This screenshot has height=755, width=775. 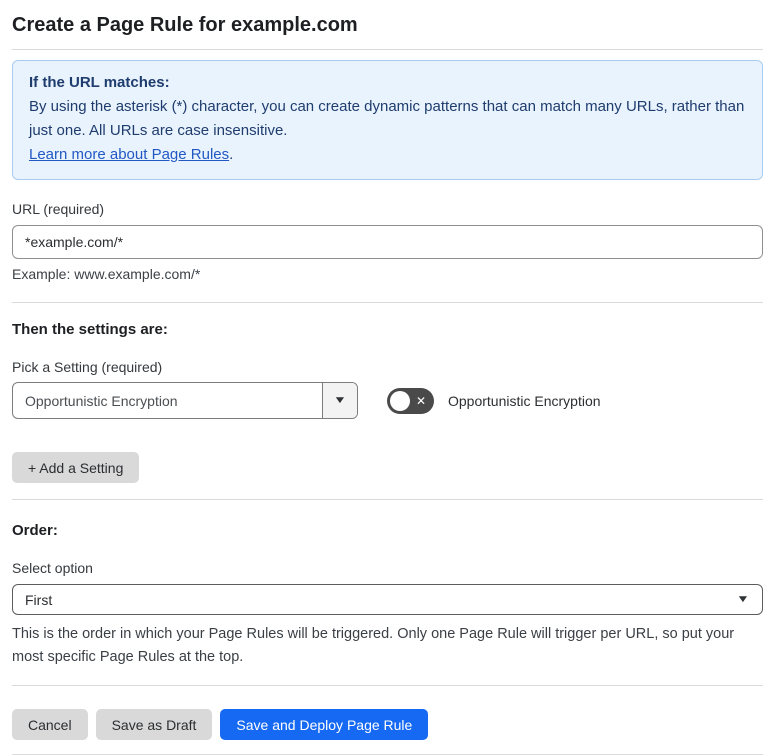 I want to click on select-option-label: Select option, so click(x=52, y=568).